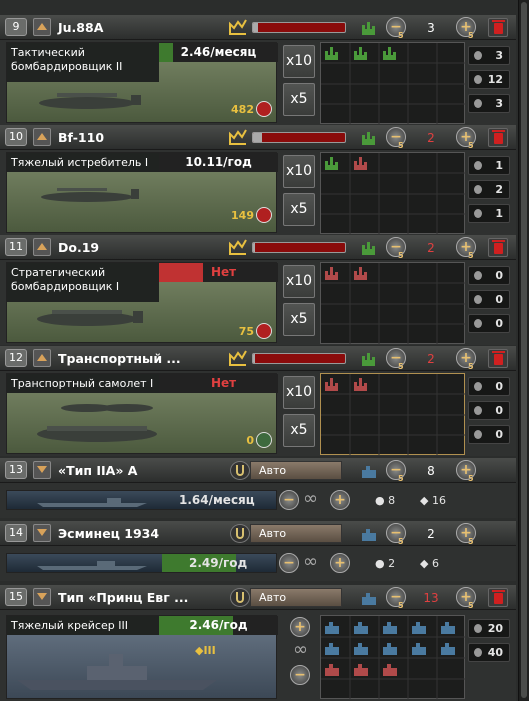  Describe the element at coordinates (489, 434) in the screenshot. I see `rubber-requirement: 0` at that location.